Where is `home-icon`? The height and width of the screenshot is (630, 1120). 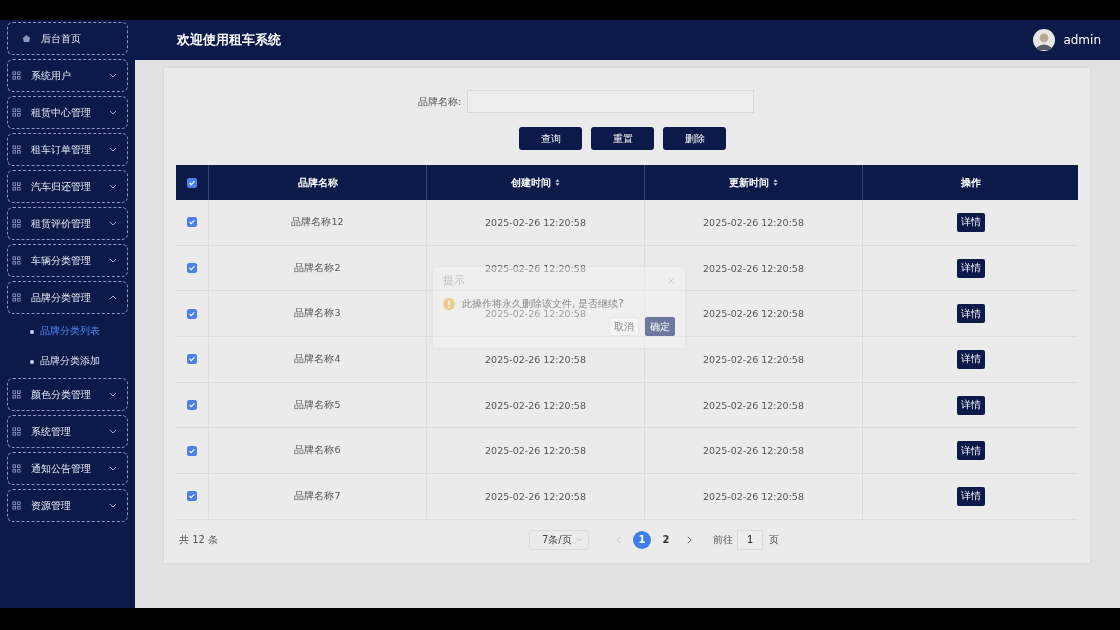
home-icon is located at coordinates (26, 38).